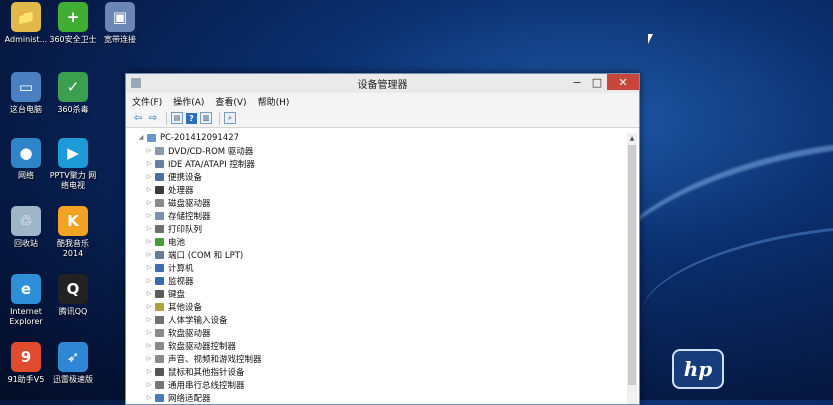 The width and height of the screenshot is (833, 405). What do you see at coordinates (73, 221) in the screenshot?
I see `desktop-icon-image: K` at bounding box center [73, 221].